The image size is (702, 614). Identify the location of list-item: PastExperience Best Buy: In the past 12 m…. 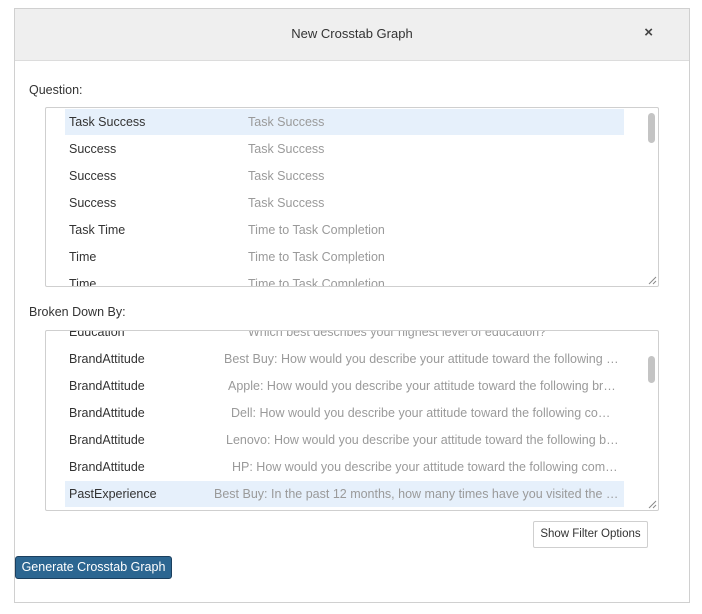
(344, 494).